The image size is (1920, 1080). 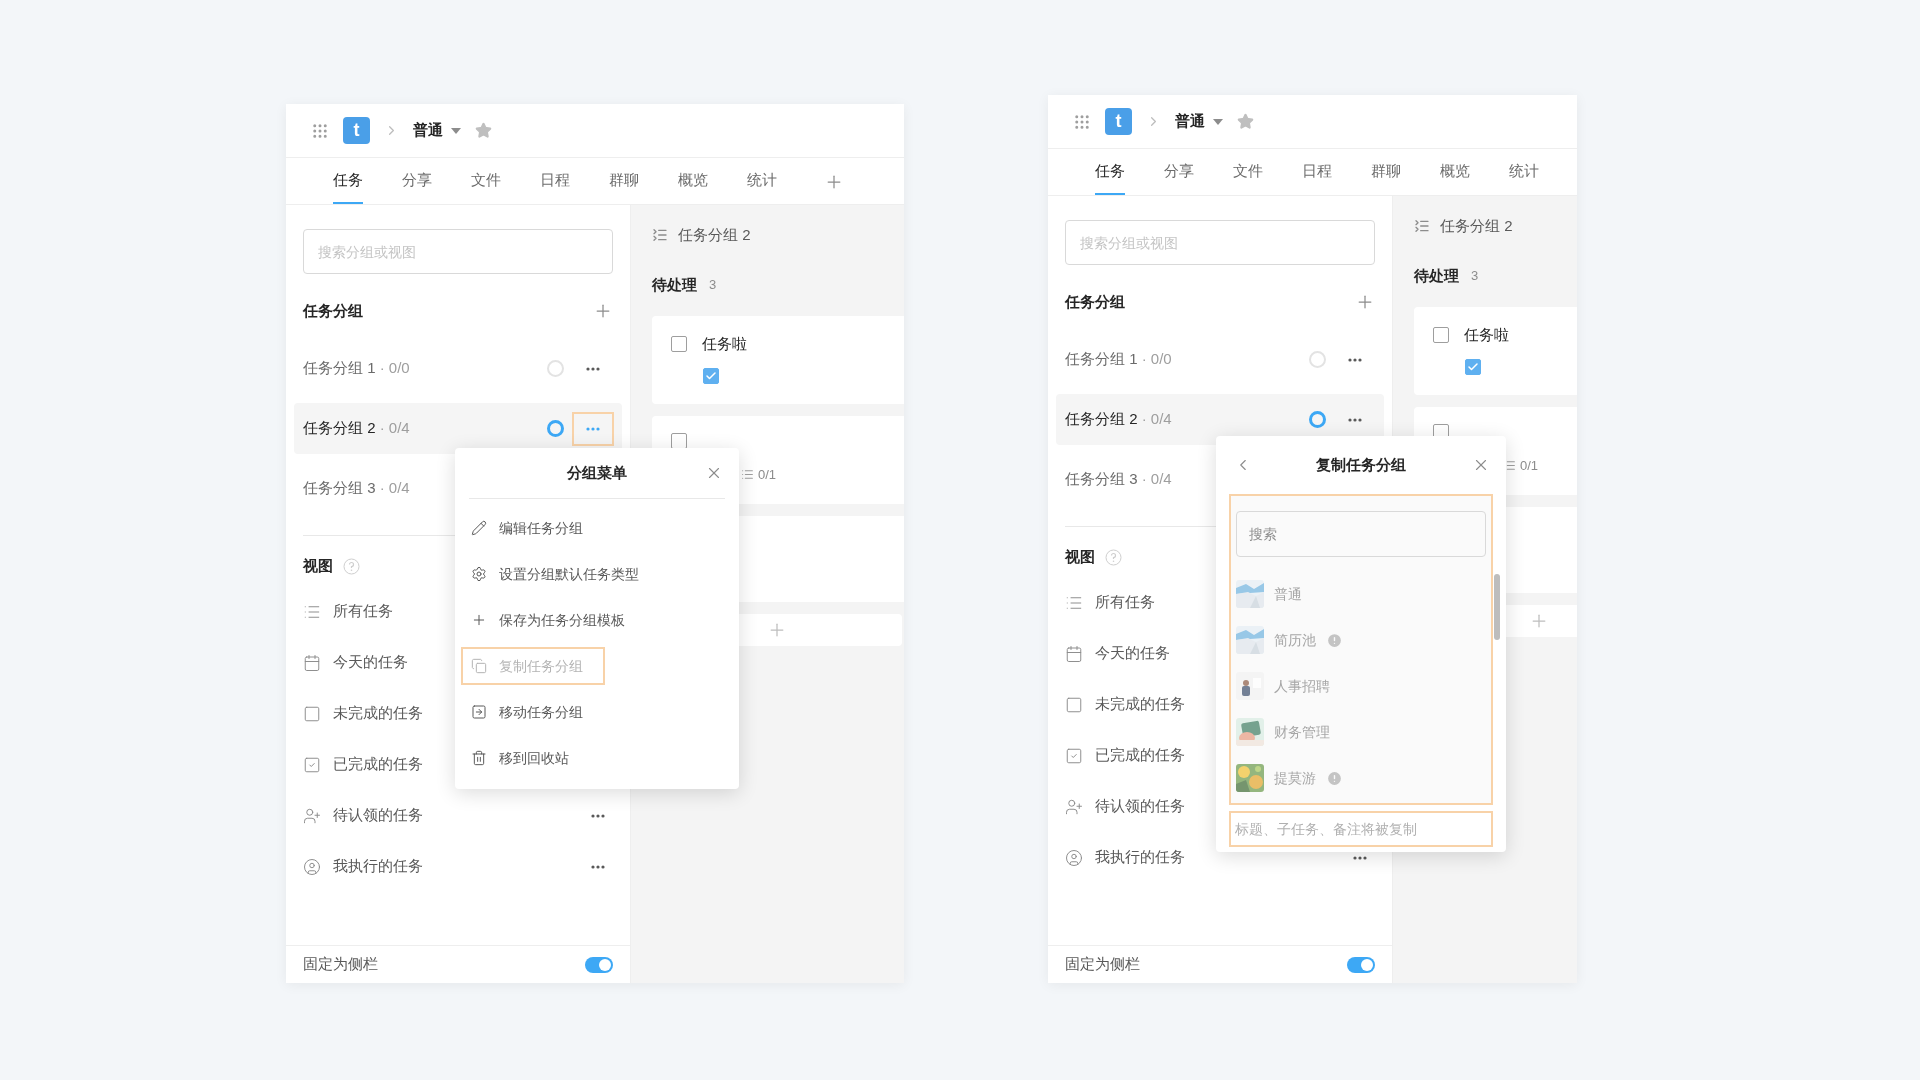 What do you see at coordinates (533, 528) in the screenshot?
I see `menu-item: 编辑任务分组` at bounding box center [533, 528].